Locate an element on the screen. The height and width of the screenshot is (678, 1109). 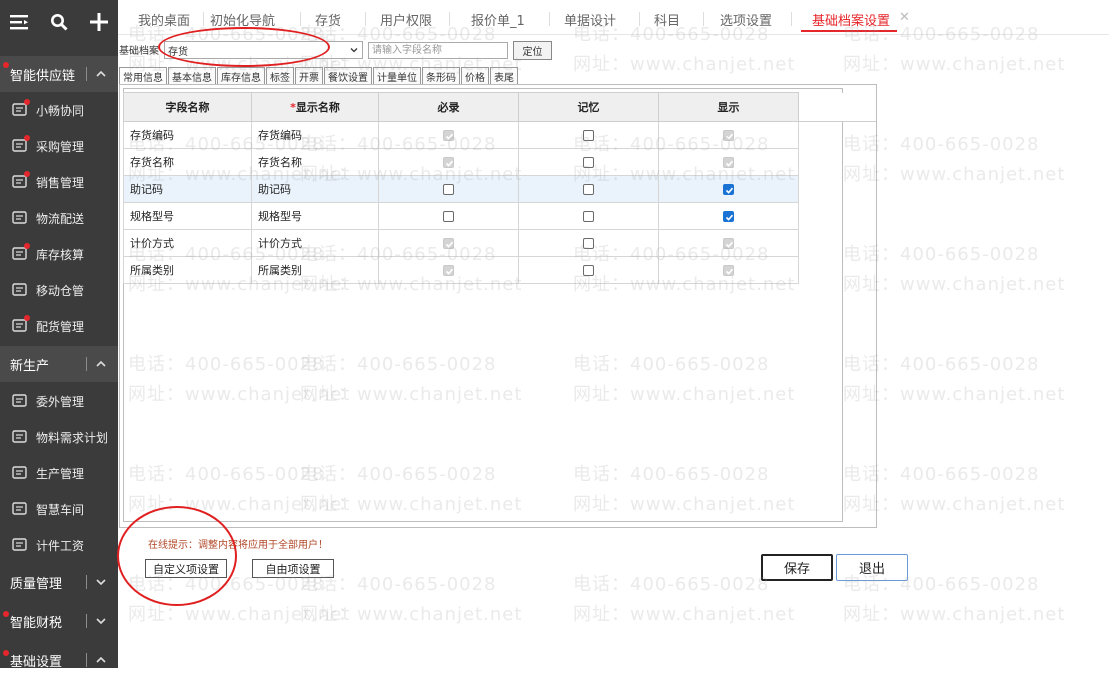
sidebar-section-supply-chain: 智能供应链 is located at coordinates (59, 74).